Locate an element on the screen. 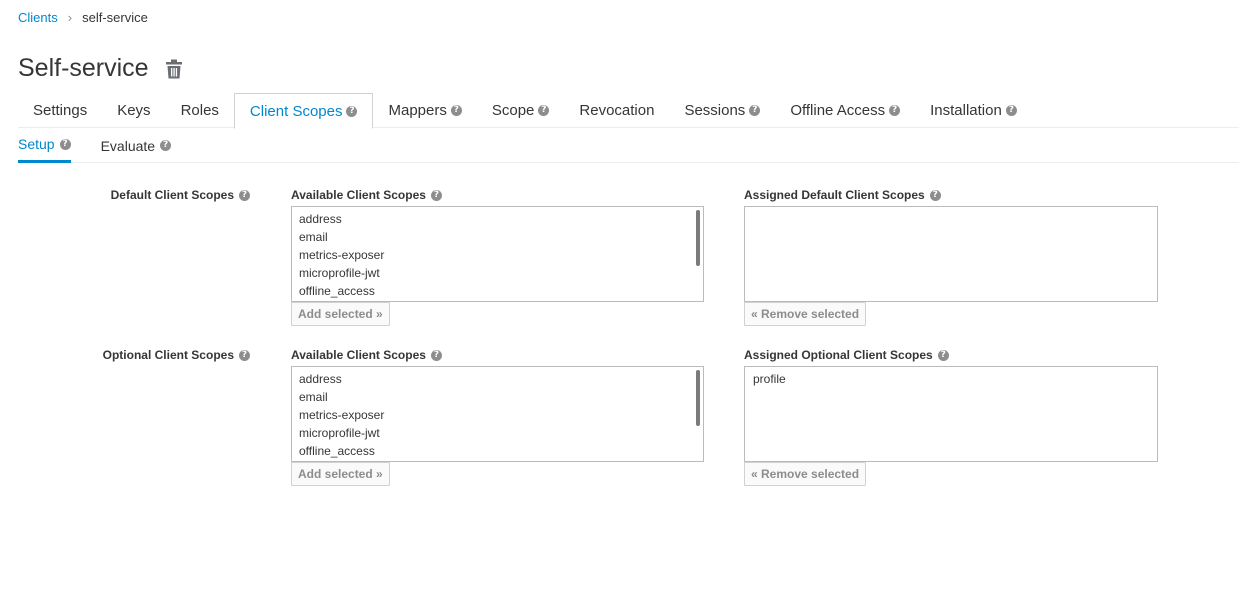  default-add-selected-button: Add selected » is located at coordinates (340, 314).